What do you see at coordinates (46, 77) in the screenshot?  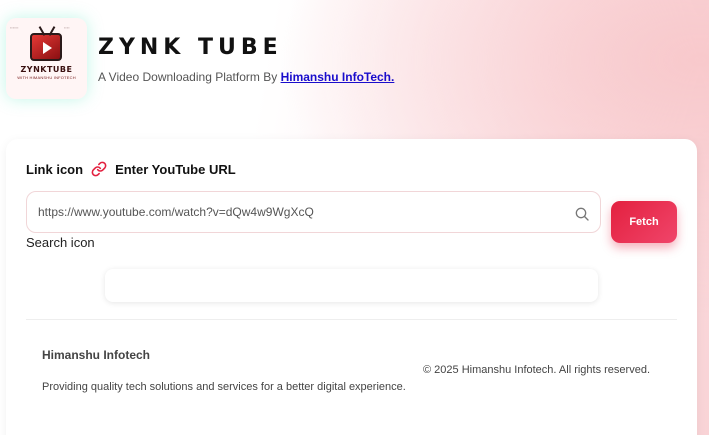 I see `logo-subtitle: WITH HIMANSHU INFOTECH` at bounding box center [46, 77].